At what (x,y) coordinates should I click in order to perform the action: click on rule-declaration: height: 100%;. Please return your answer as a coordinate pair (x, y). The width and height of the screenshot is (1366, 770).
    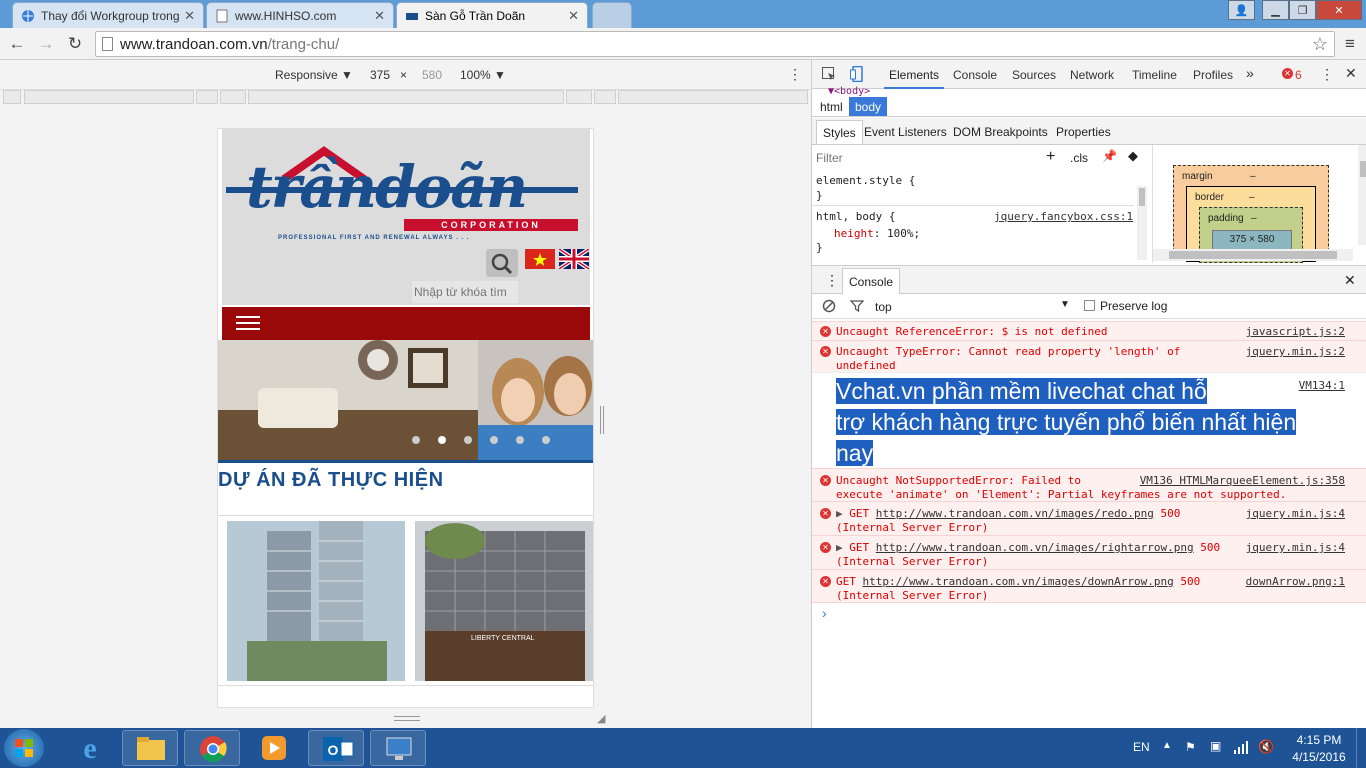
    Looking at the image, I should click on (877, 233).